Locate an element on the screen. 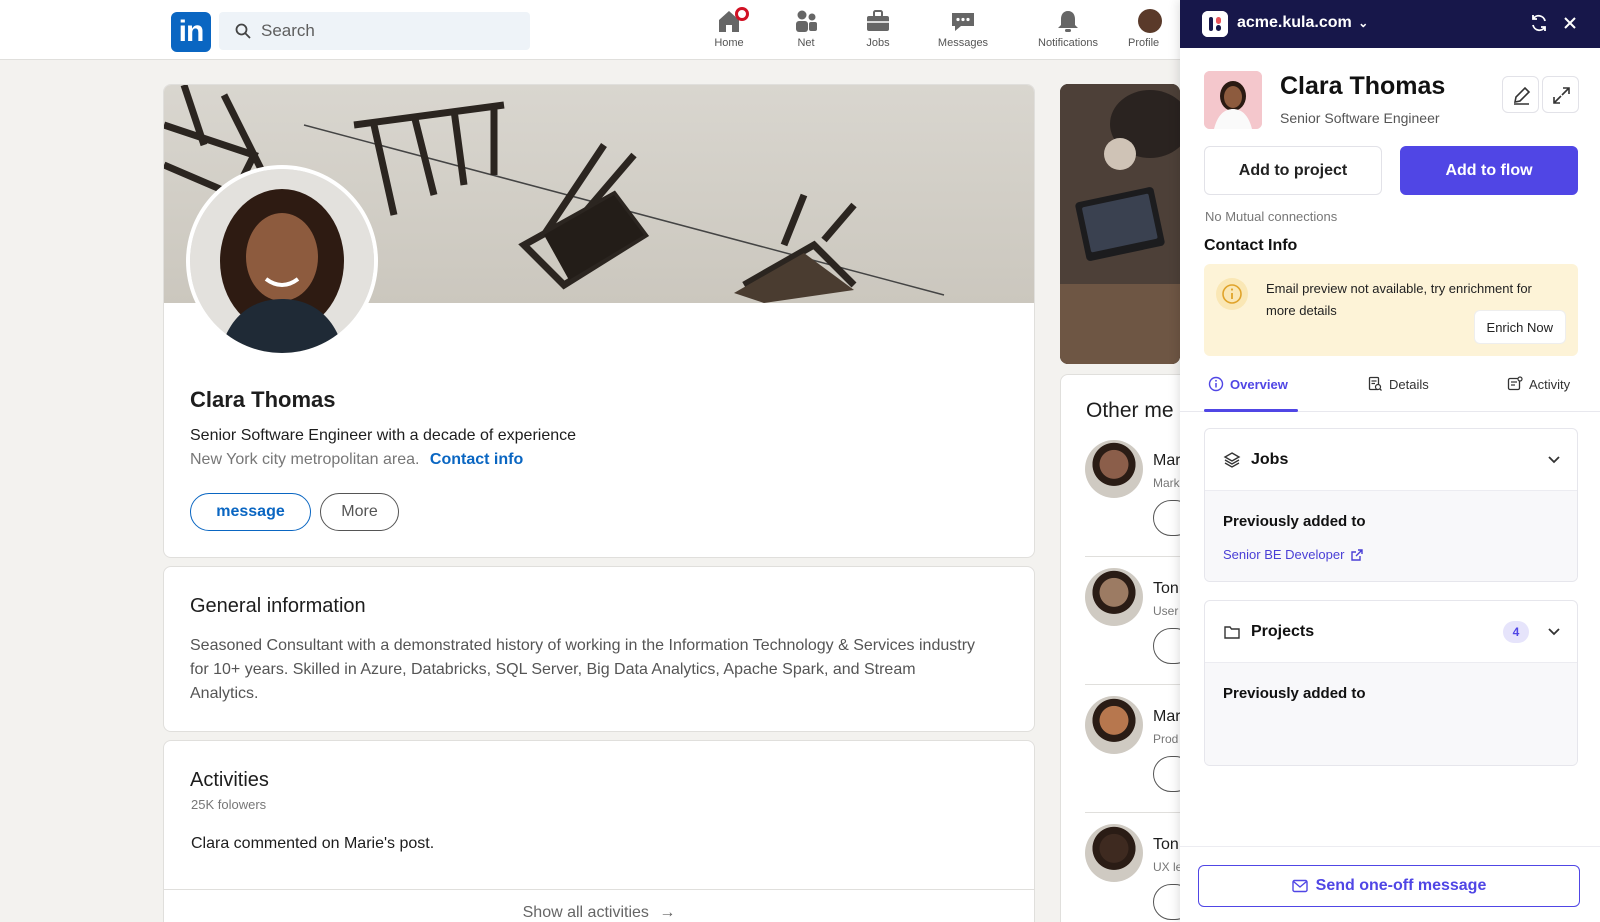 This screenshot has width=1600, height=922. projects-count-badge: 4 is located at coordinates (1516, 632).